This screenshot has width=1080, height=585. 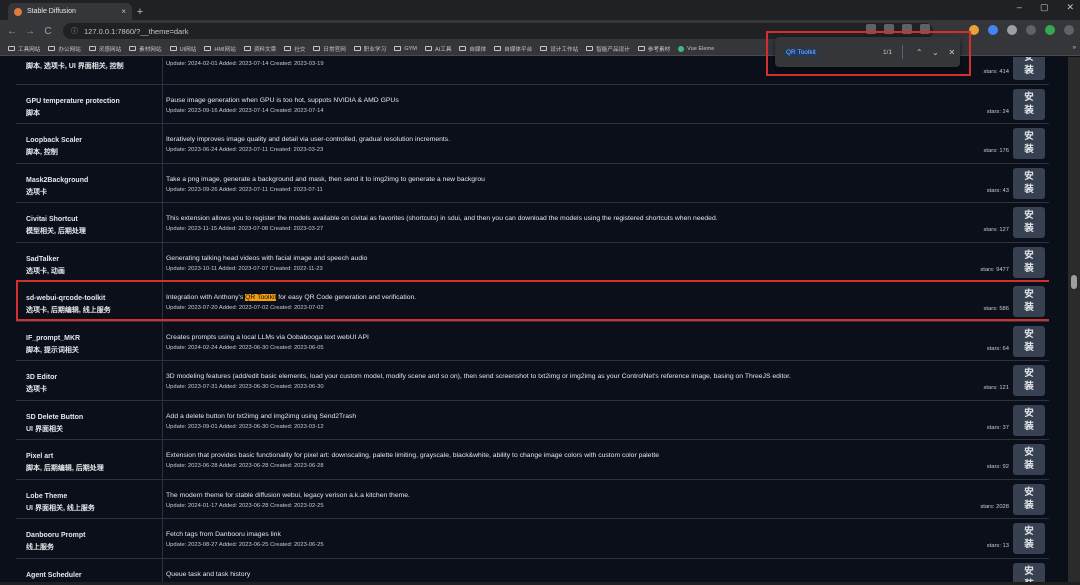 What do you see at coordinates (518, 49) in the screenshot?
I see `bookmark-label: 自媒体平台` at bounding box center [518, 49].